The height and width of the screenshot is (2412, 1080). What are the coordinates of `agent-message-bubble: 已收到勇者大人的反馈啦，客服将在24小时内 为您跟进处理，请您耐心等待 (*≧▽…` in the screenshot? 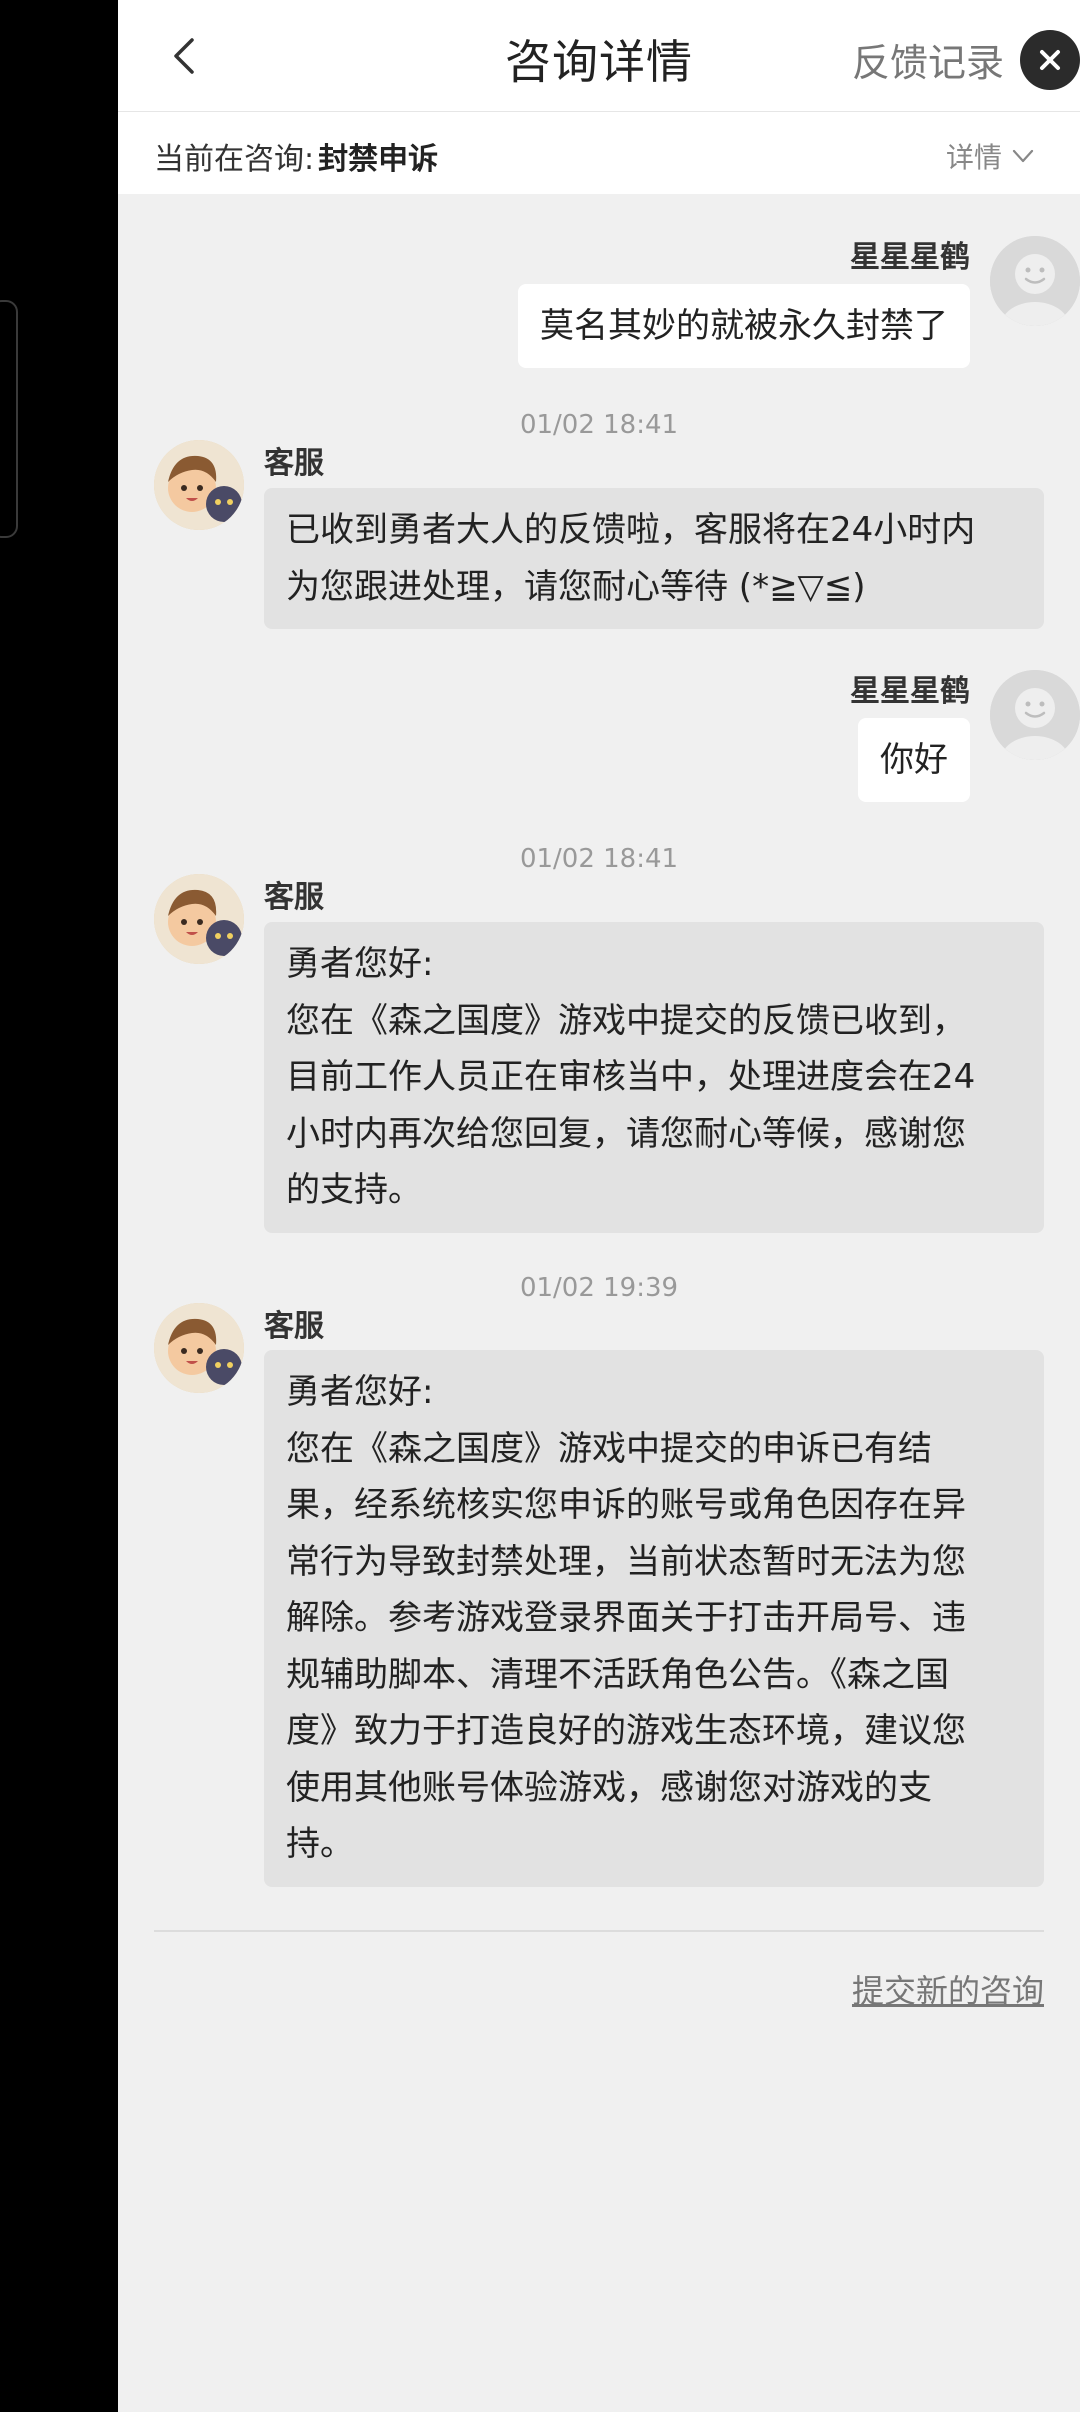 It's located at (654, 558).